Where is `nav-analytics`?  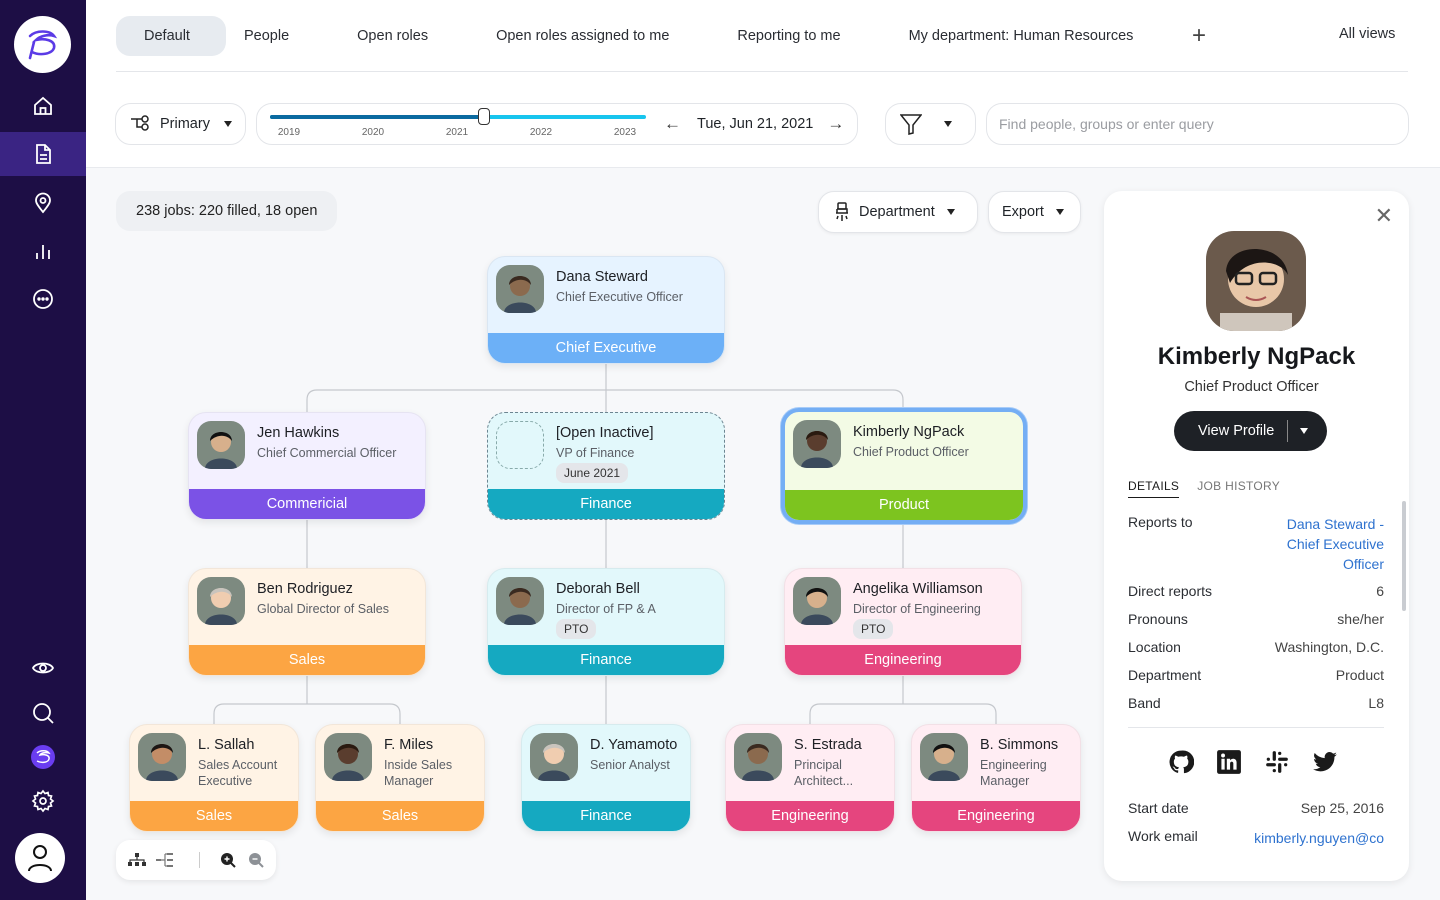
nav-analytics is located at coordinates (43, 251).